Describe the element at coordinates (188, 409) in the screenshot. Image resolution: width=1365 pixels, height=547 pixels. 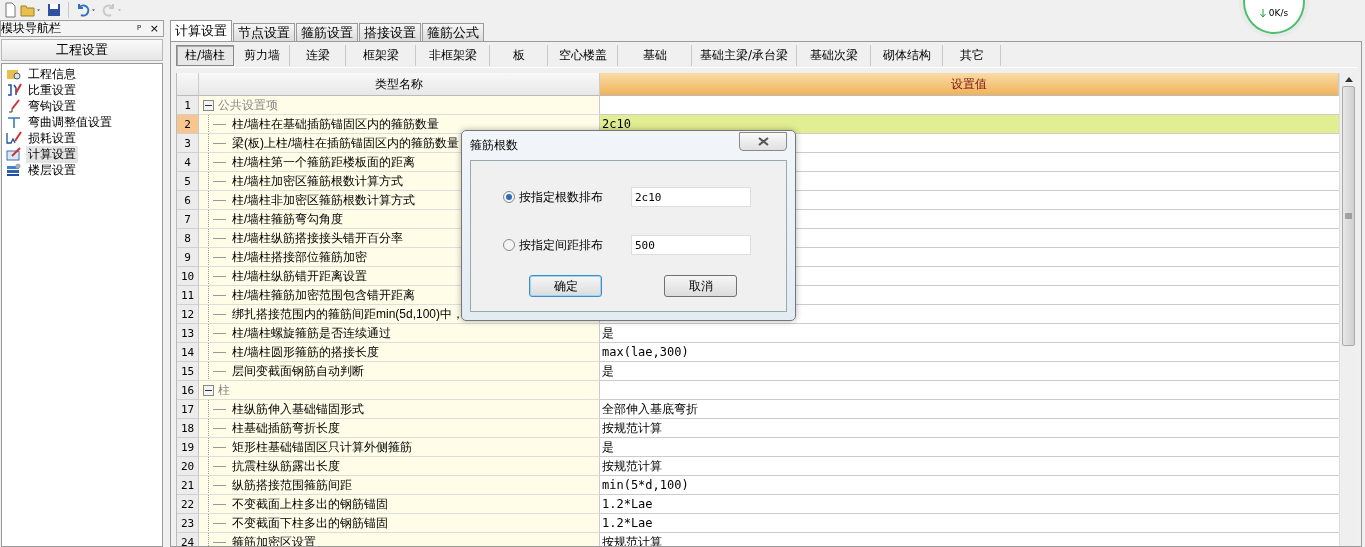
I see `row-number: 17` at that location.